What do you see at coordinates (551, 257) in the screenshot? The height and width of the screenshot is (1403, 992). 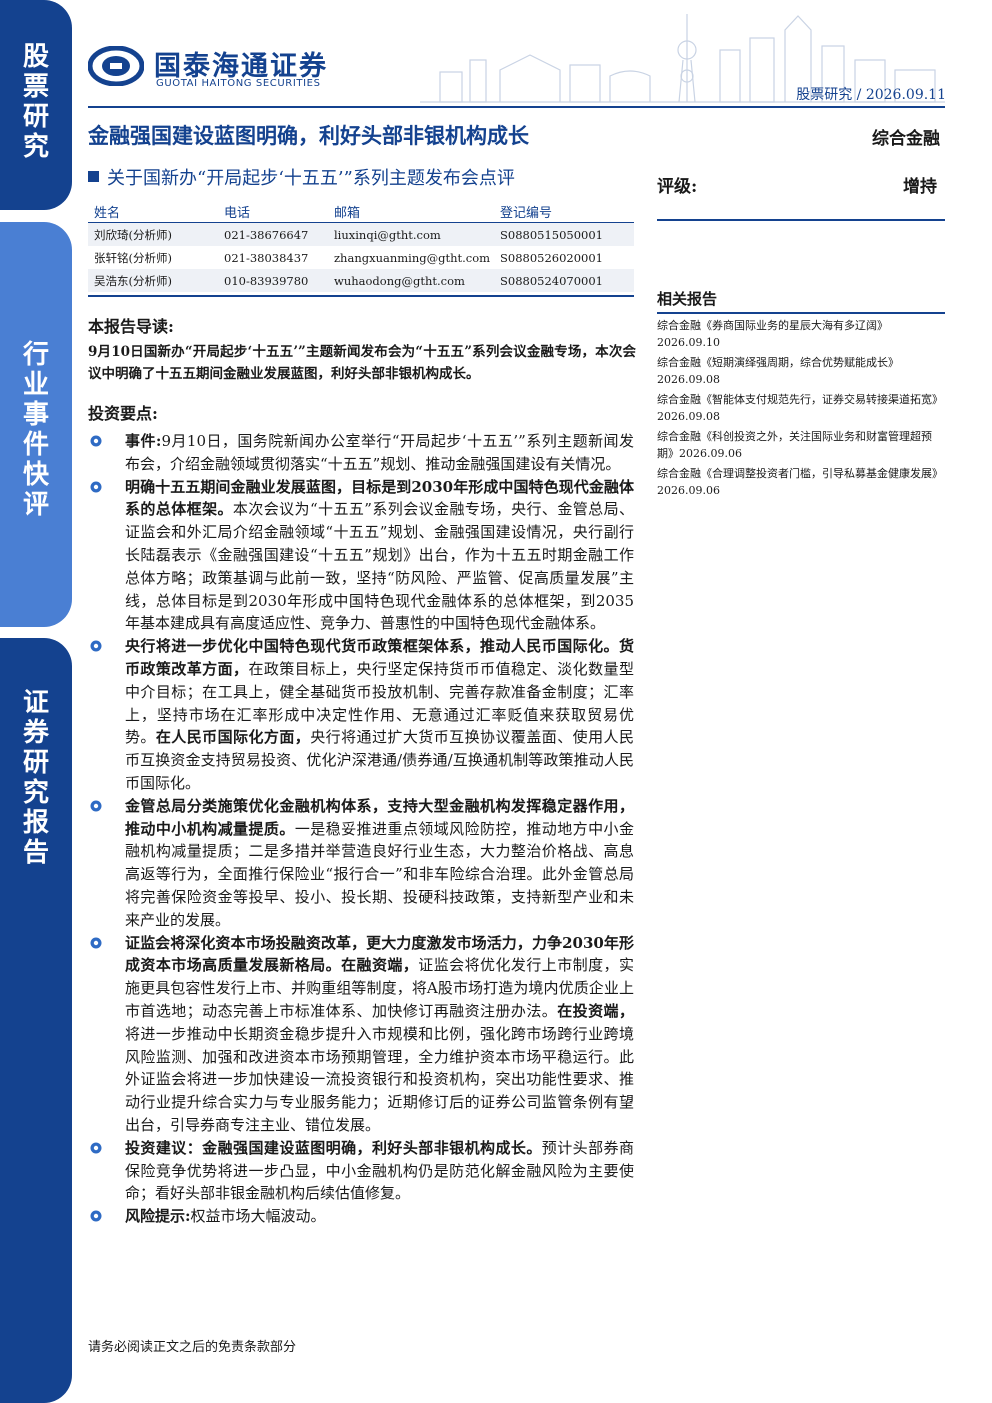 I see `analyst-registration: S0880526020001` at bounding box center [551, 257].